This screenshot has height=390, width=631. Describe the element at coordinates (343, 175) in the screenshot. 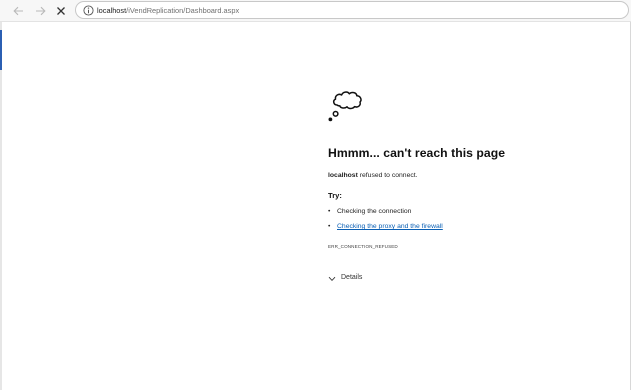

I see `error-host: localhost` at that location.